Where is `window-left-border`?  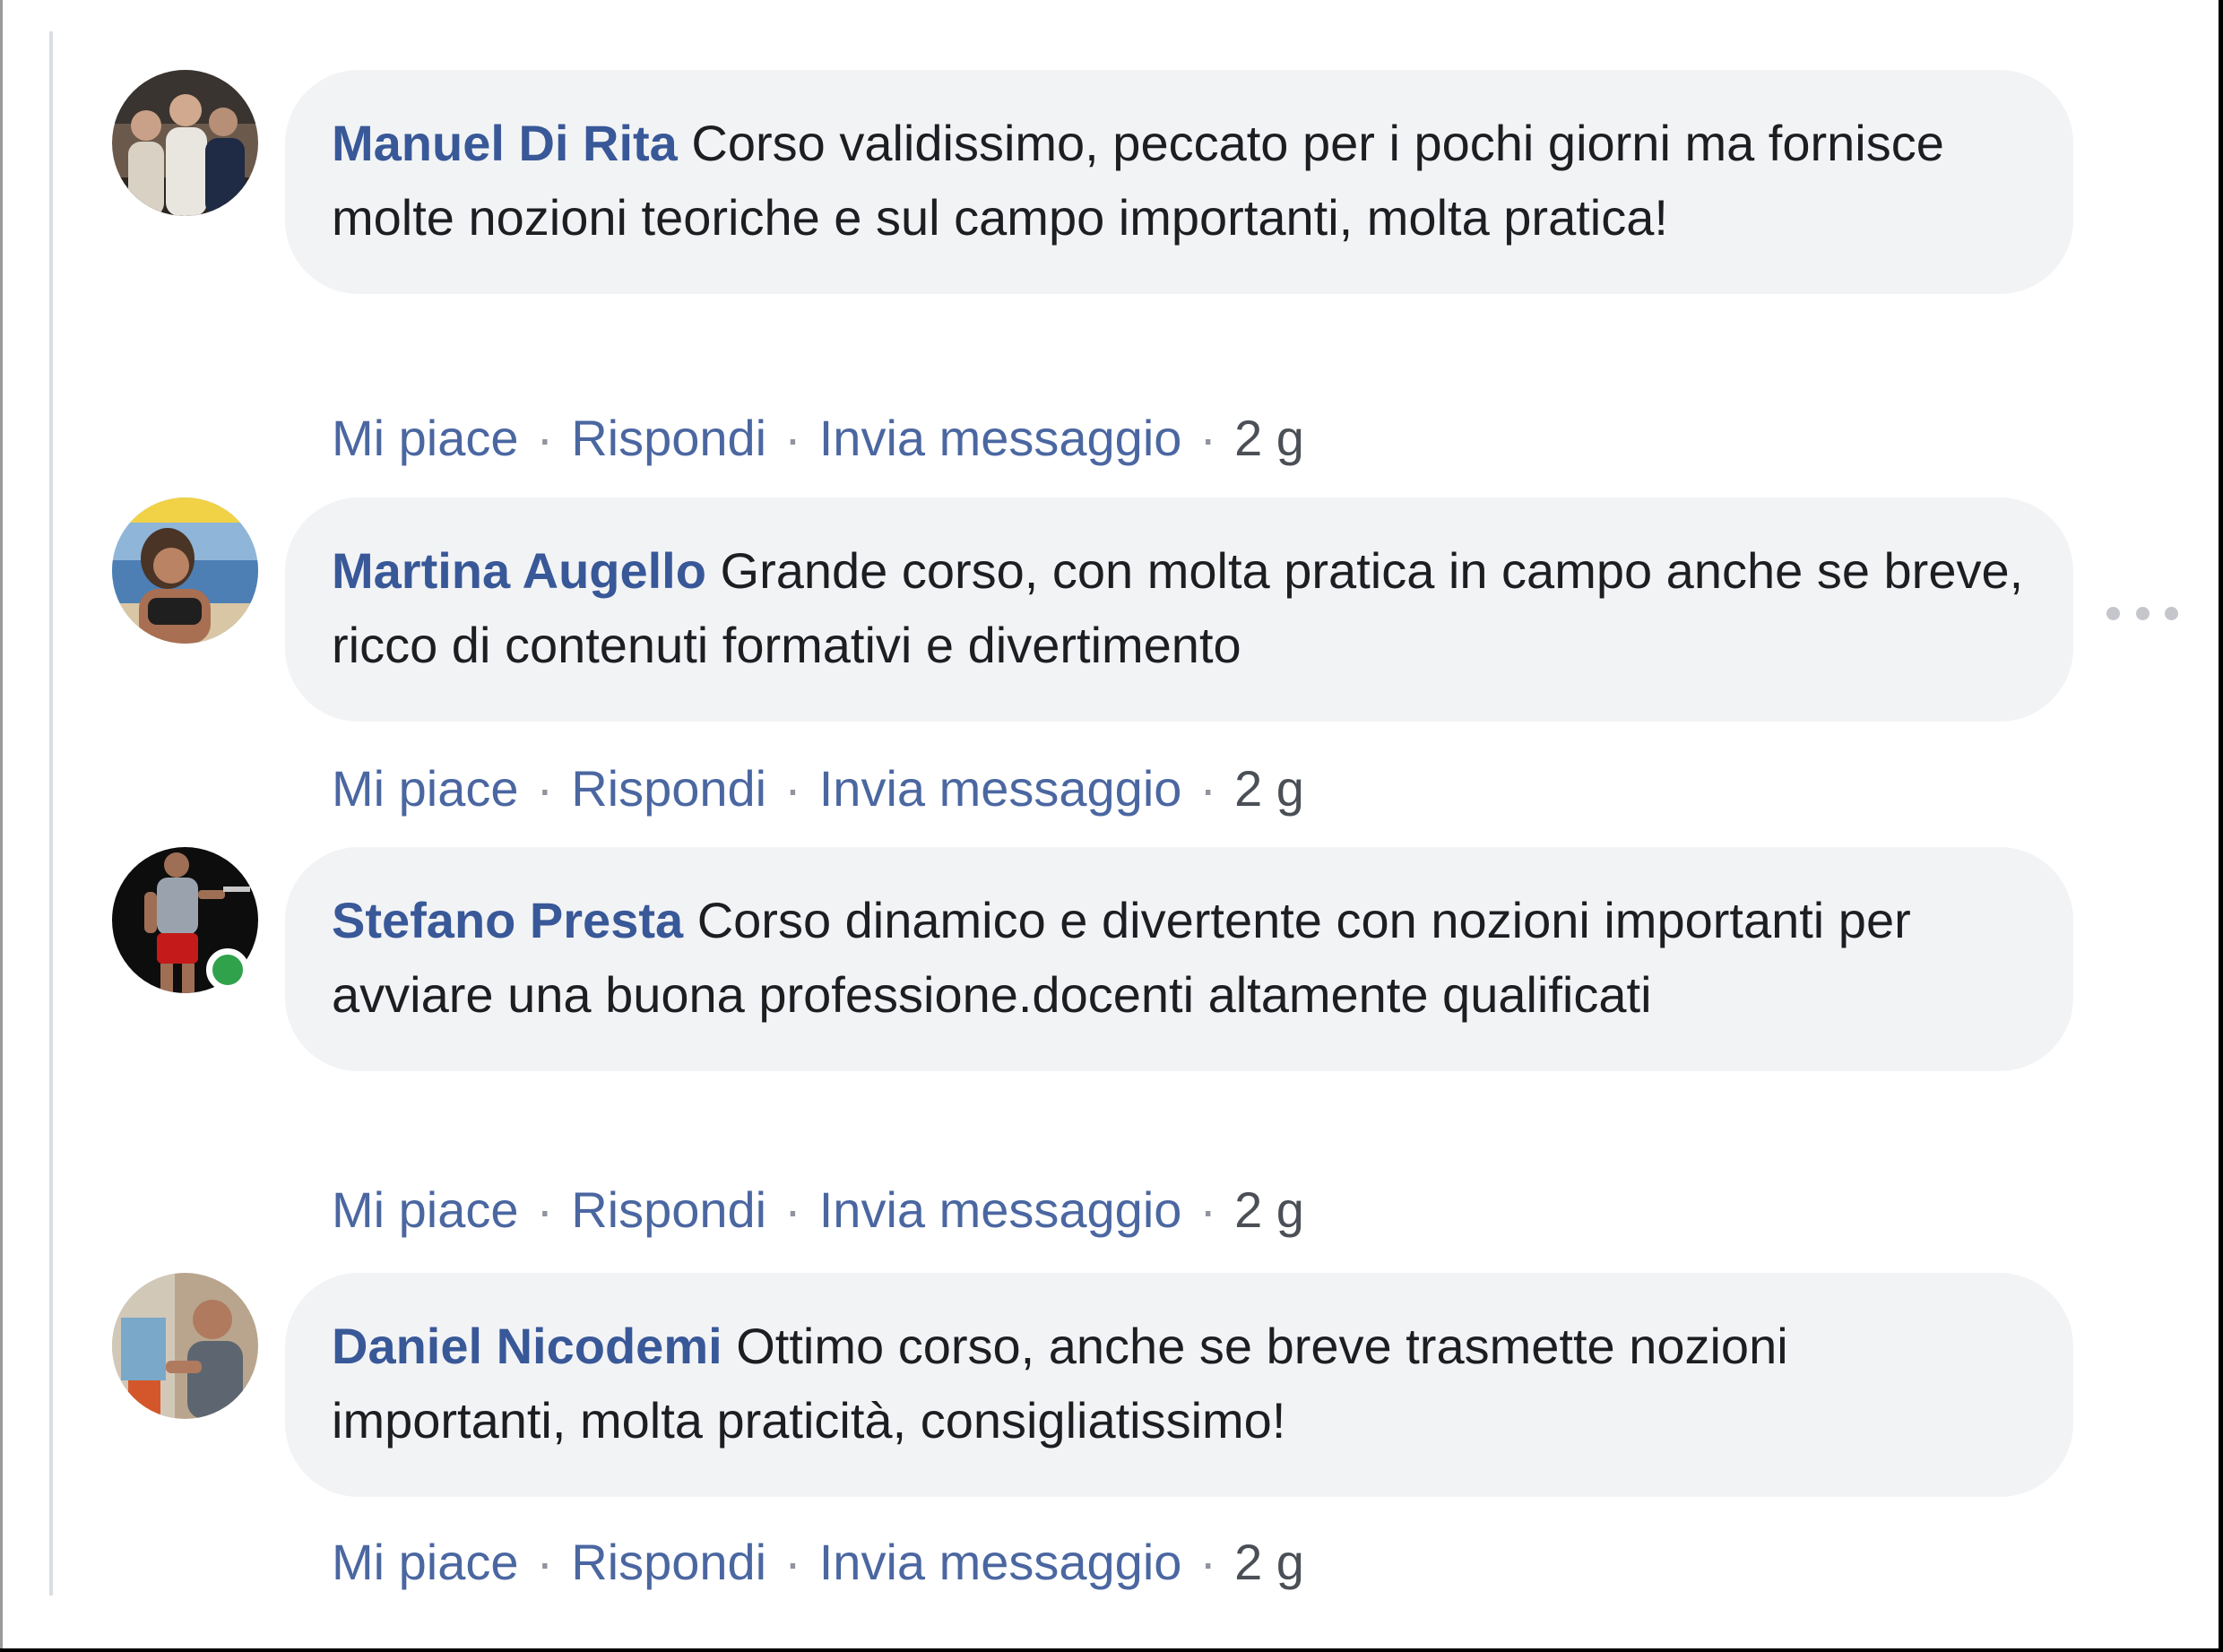 window-left-border is located at coordinates (2, 826).